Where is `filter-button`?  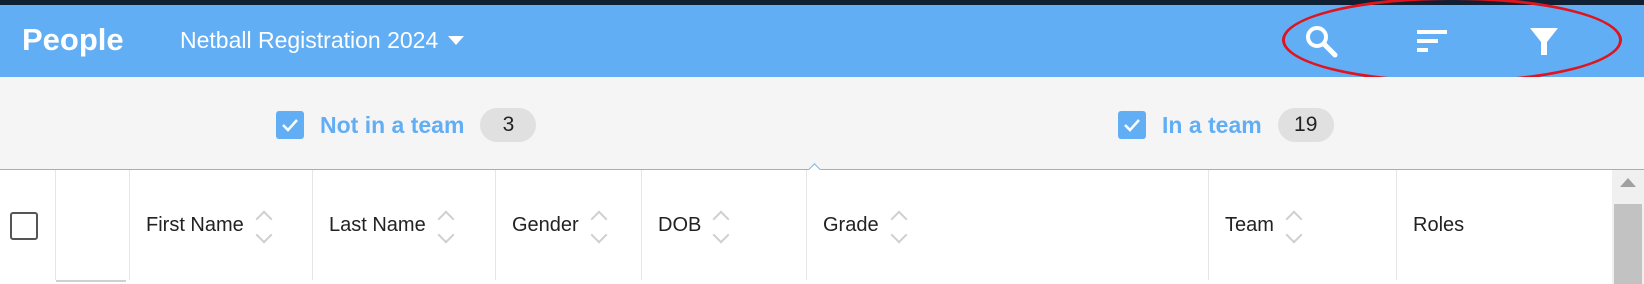 filter-button is located at coordinates (1544, 41).